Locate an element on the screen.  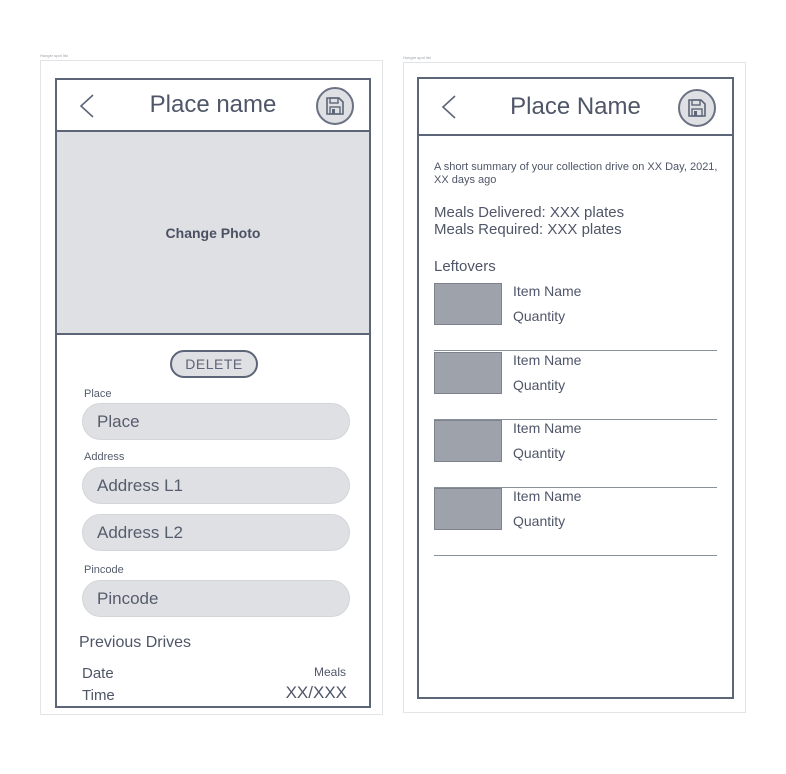
delete-button: DELETE is located at coordinates (214, 364).